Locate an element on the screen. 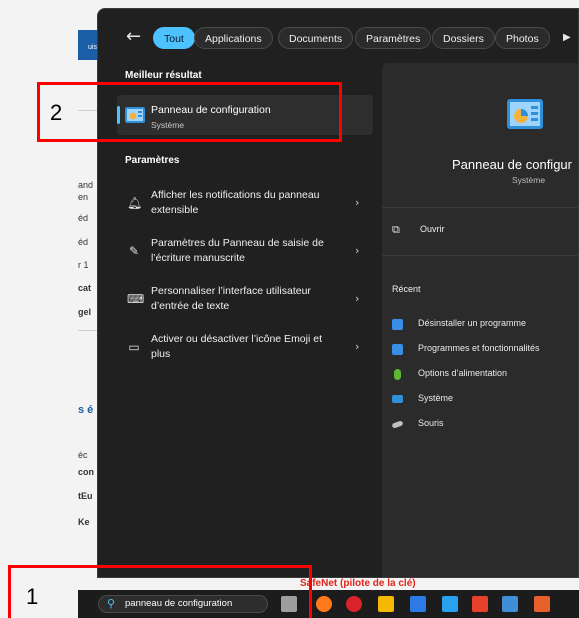  background-text: cat is located at coordinates (85, 288).